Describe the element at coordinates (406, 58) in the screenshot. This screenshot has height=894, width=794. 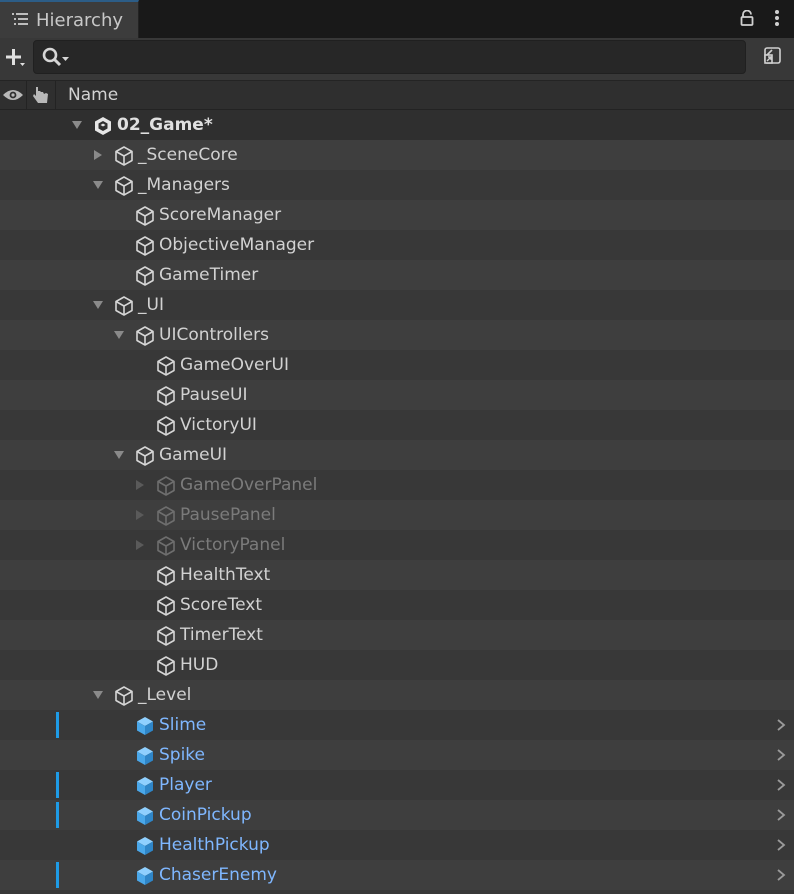
I see `search-input` at that location.